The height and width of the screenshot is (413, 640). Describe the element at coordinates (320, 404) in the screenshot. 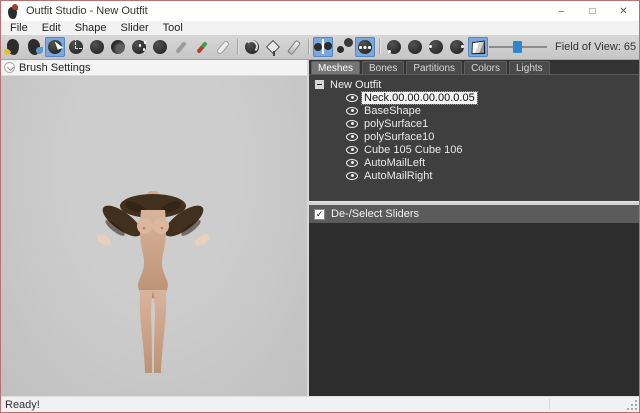

I see `statusbar: Ready!` at that location.